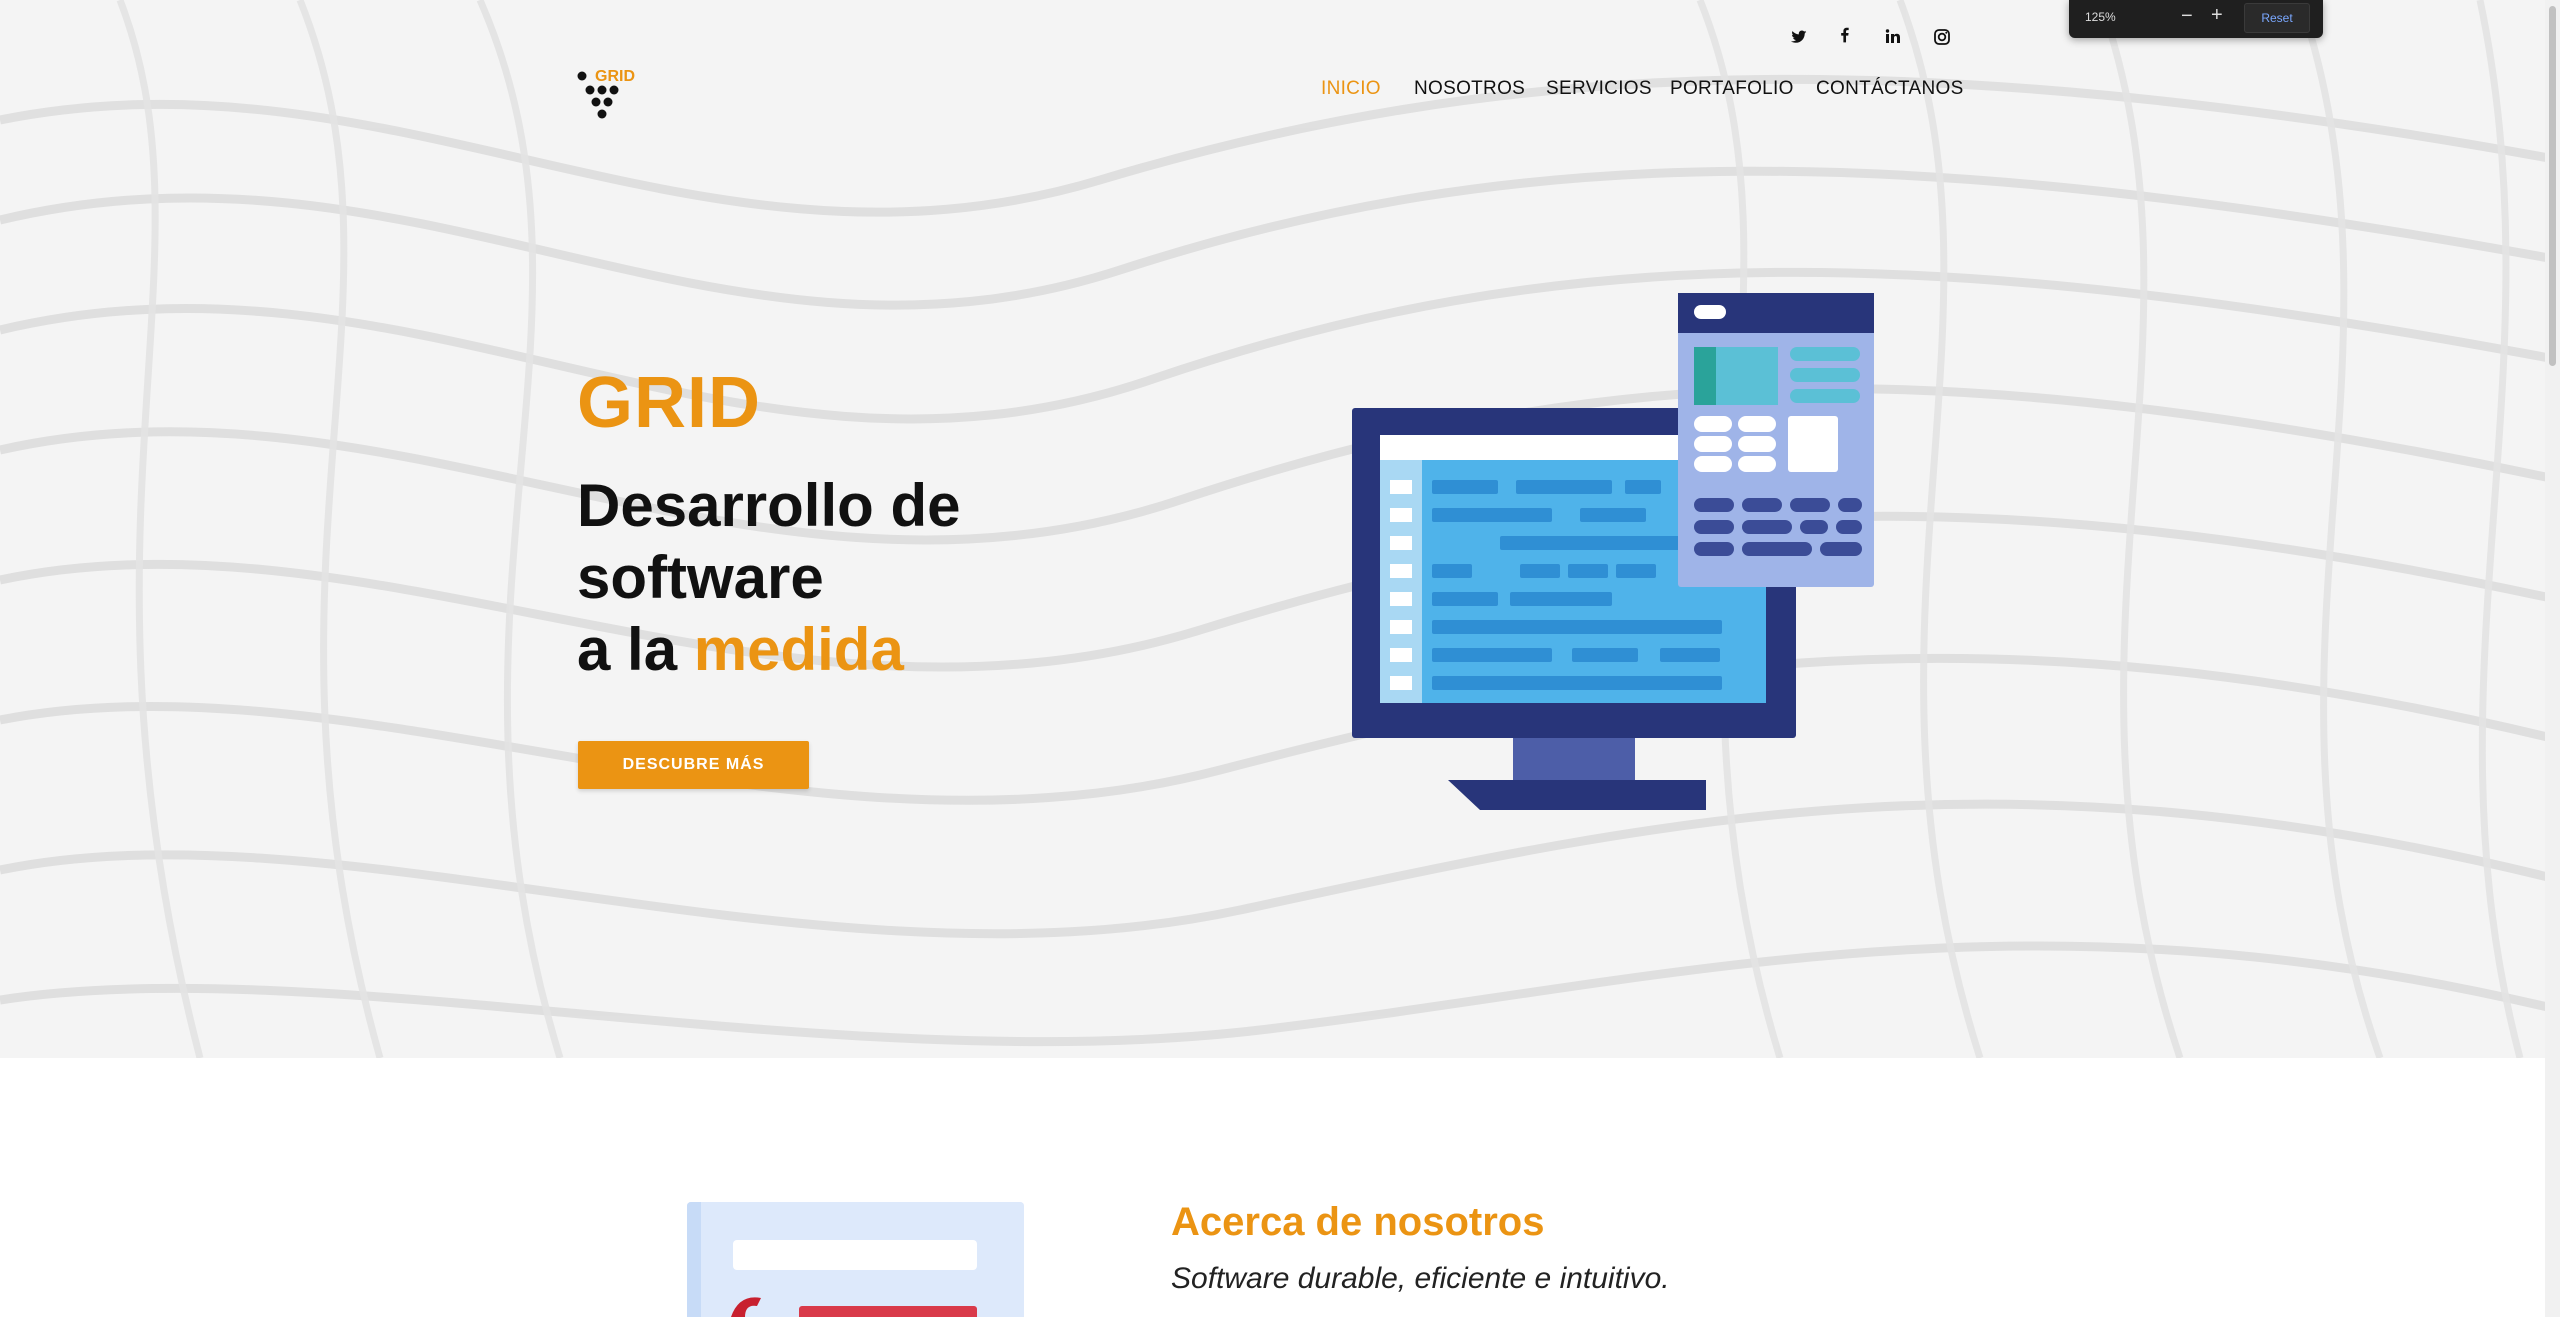 The image size is (2560, 1317). Describe the element at coordinates (700, 577) in the screenshot. I see `headline-line-2: software` at that location.